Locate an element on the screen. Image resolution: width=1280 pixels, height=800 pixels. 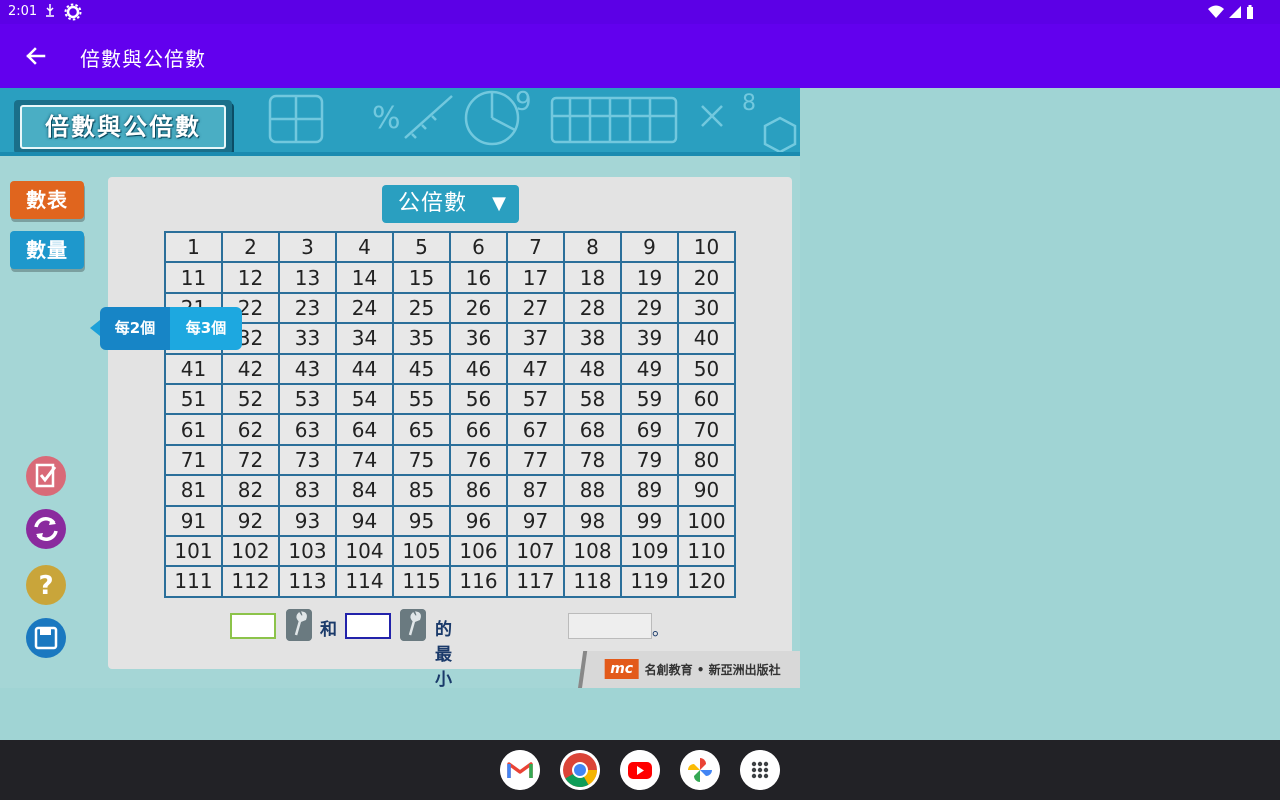
help-question-icon: ? is located at coordinates (46, 585).